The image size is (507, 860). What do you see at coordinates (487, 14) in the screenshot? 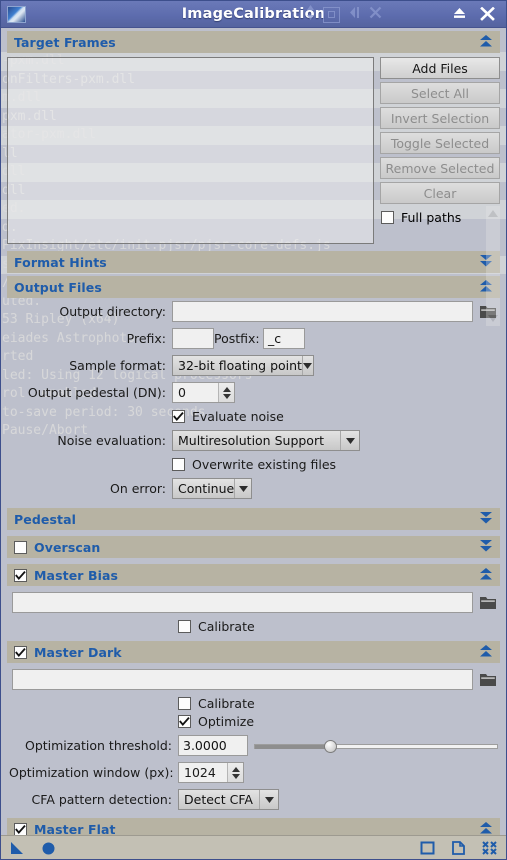
I see `close-button` at bounding box center [487, 14].